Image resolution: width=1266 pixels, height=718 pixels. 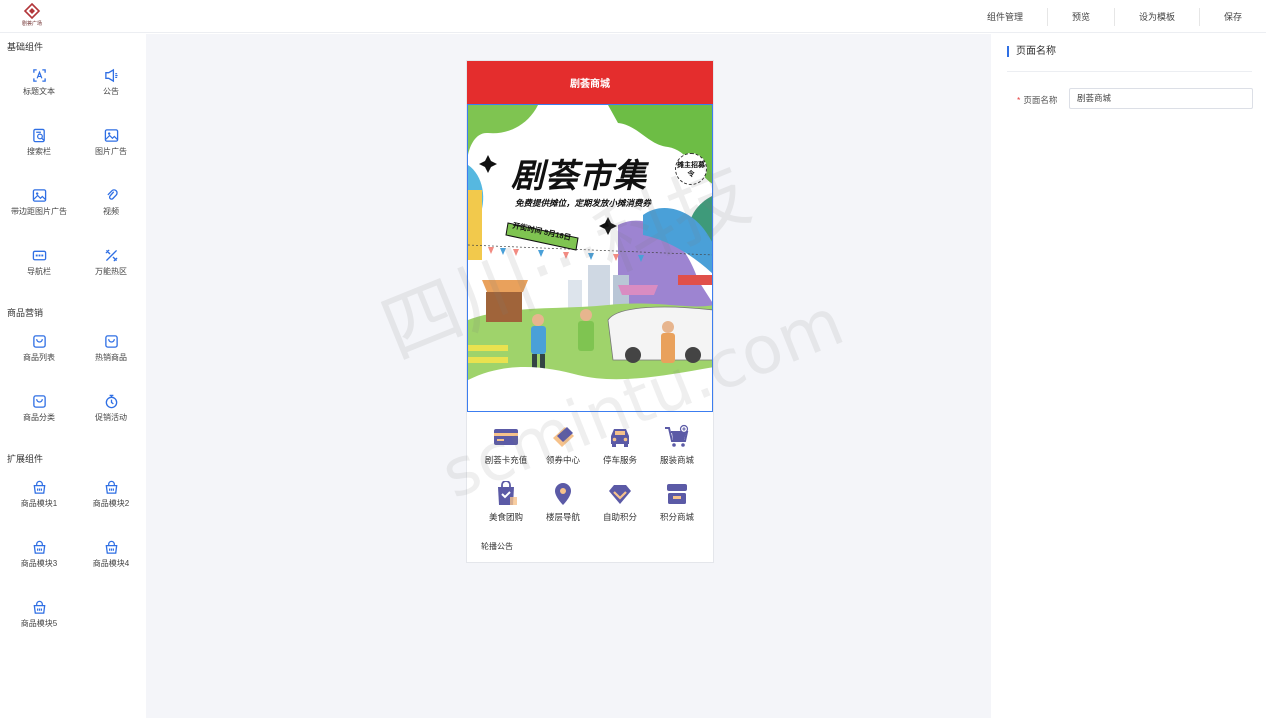 I want to click on image-ad-icon, so click(x=111, y=135).